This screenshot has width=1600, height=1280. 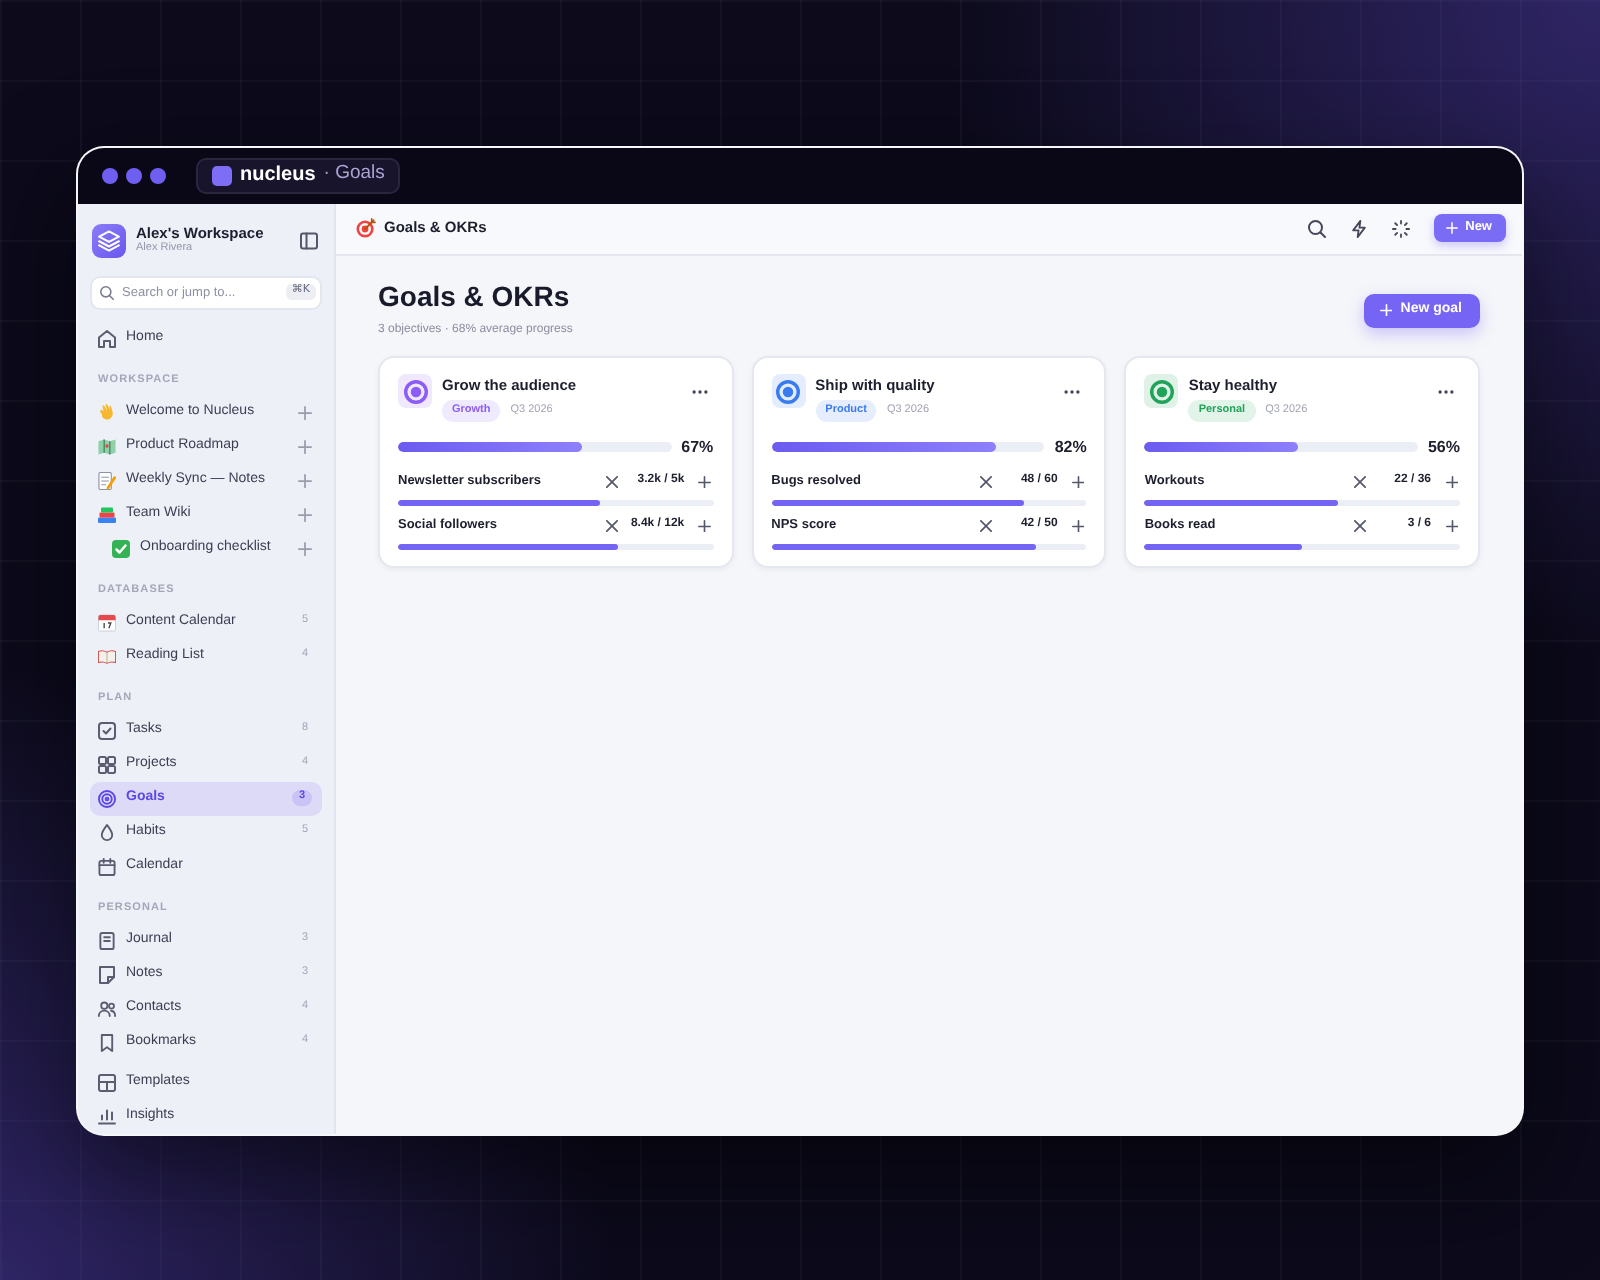 What do you see at coordinates (107, 764) in the screenshot?
I see `grid-icon` at bounding box center [107, 764].